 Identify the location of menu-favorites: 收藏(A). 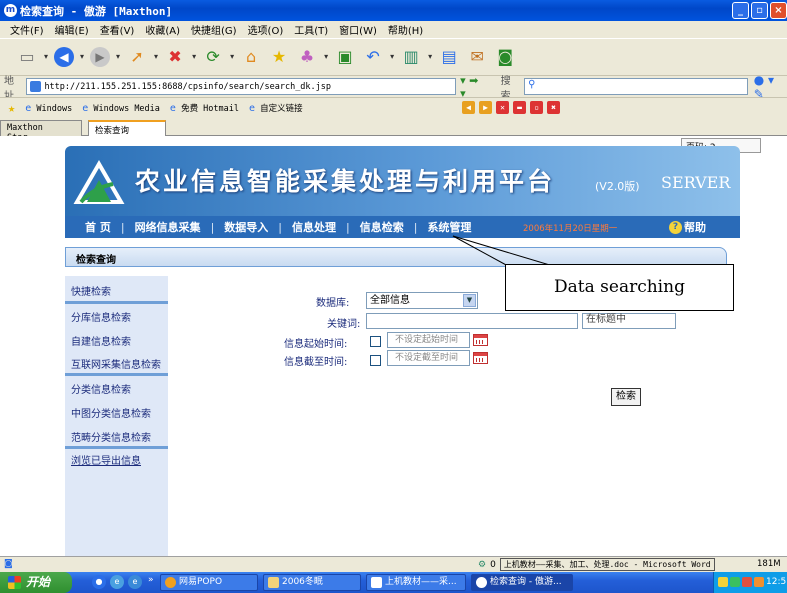
(162, 29).